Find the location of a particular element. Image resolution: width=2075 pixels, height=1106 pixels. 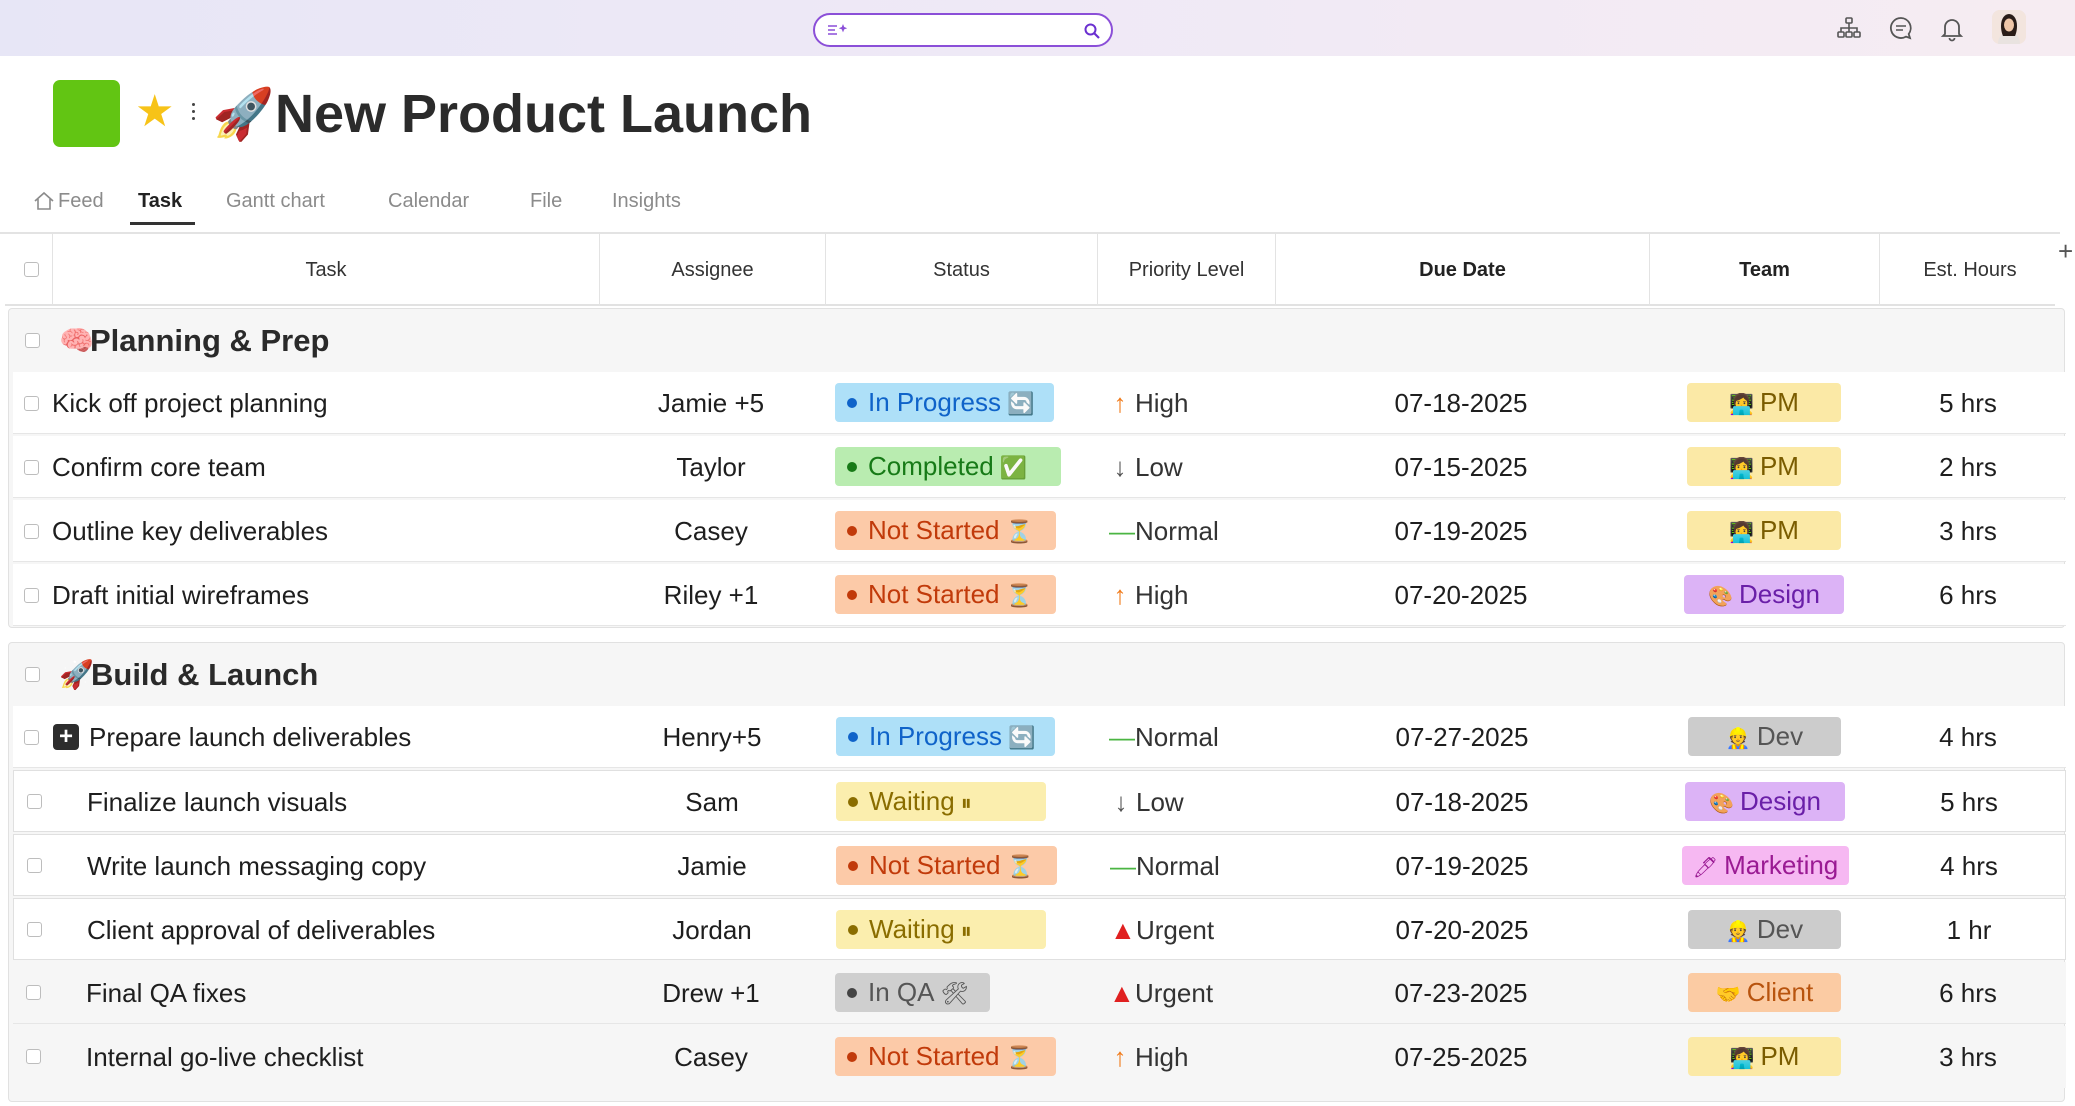

tab-gantt-chart: Gantt chart is located at coordinates (275, 201).